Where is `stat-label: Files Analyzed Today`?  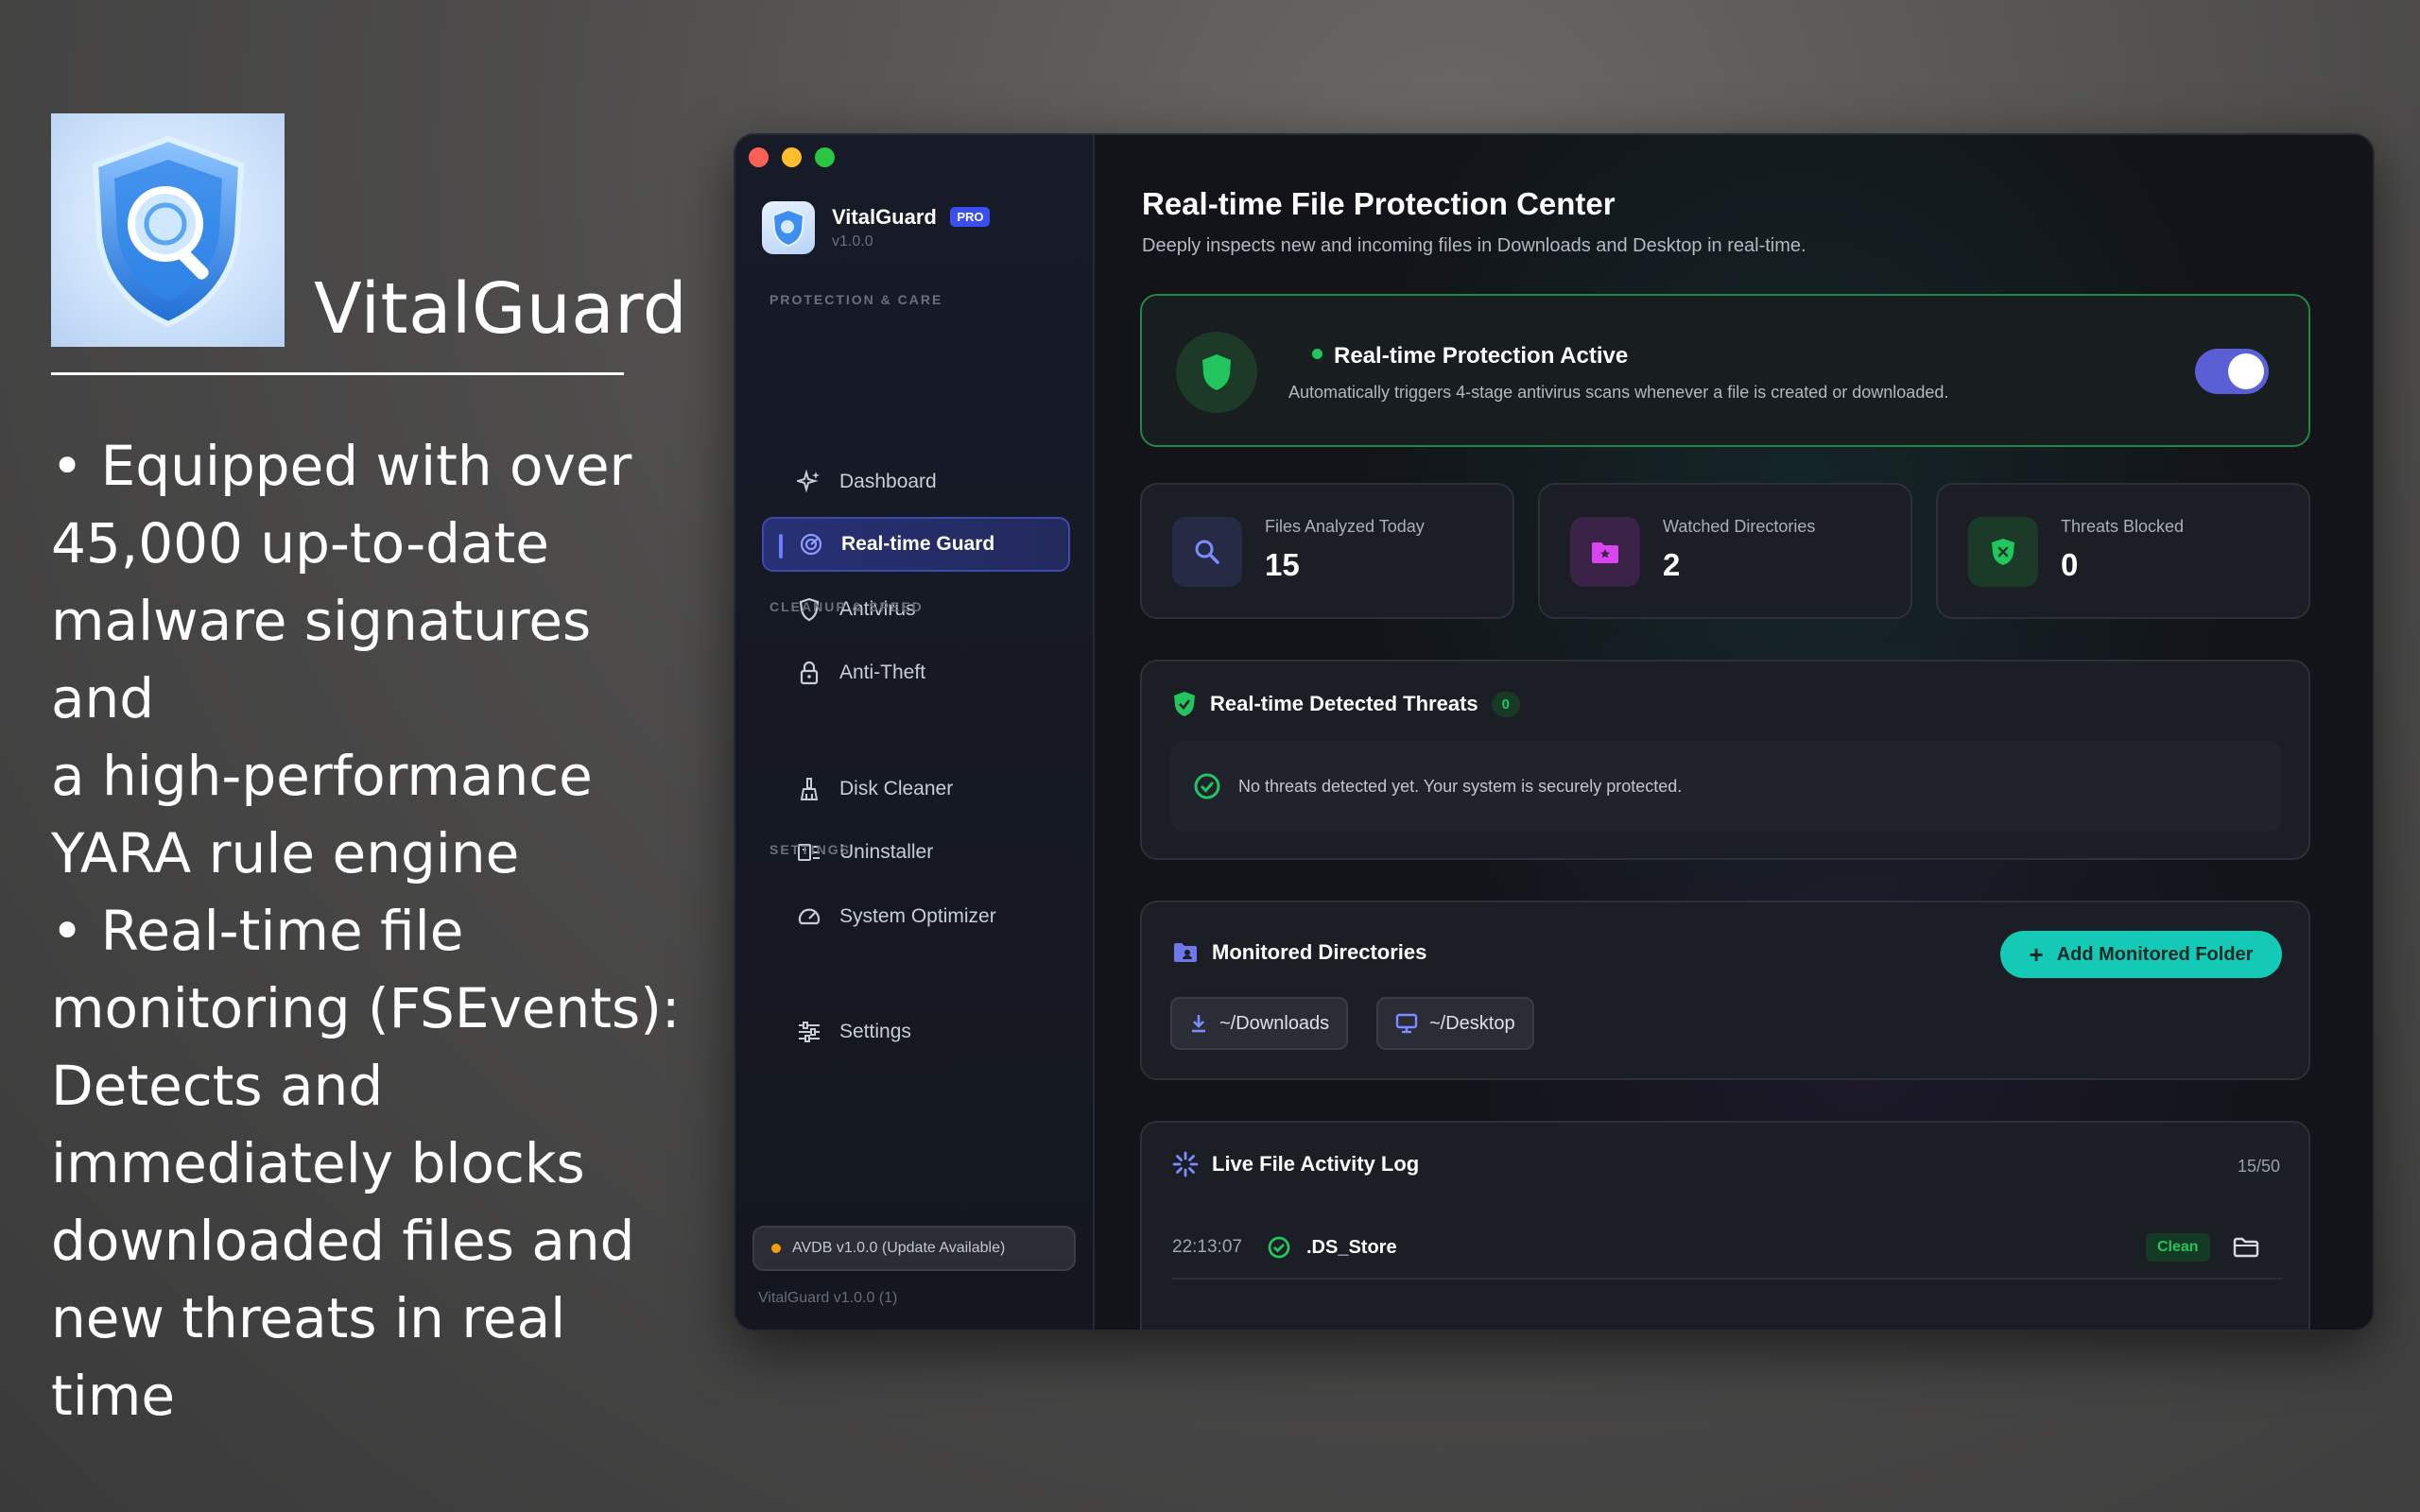
stat-label: Files Analyzed Today is located at coordinates (1345, 526).